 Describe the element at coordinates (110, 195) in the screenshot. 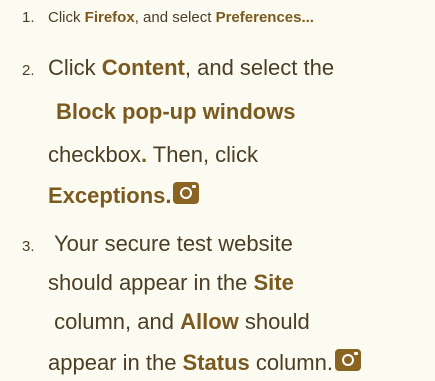

I see `step-2-exceptions: Exceptions.` at that location.